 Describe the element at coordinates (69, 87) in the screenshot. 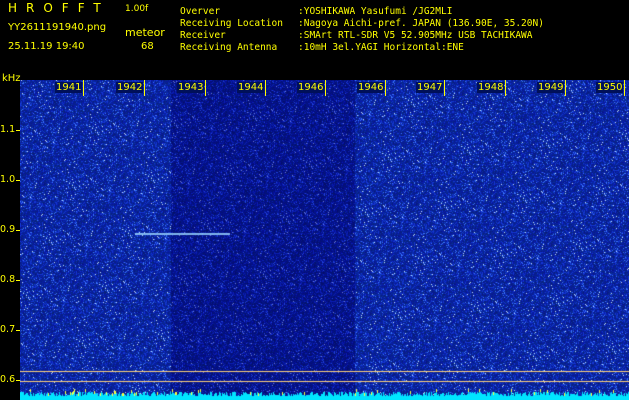

I see `time-tick-label: 1941` at that location.